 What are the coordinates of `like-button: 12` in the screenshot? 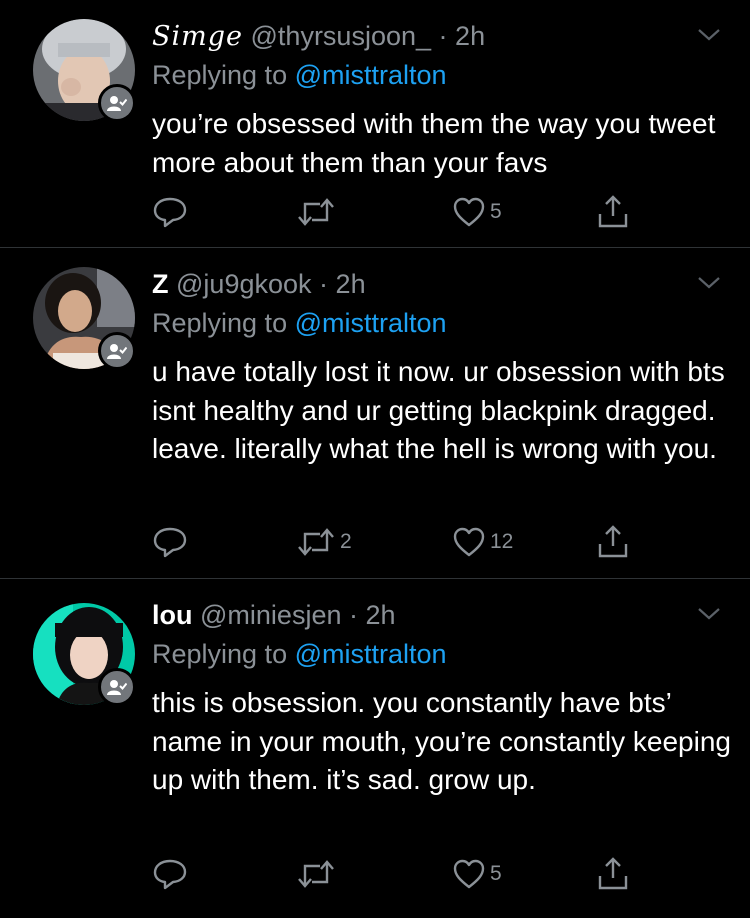 It's located at (482, 542).